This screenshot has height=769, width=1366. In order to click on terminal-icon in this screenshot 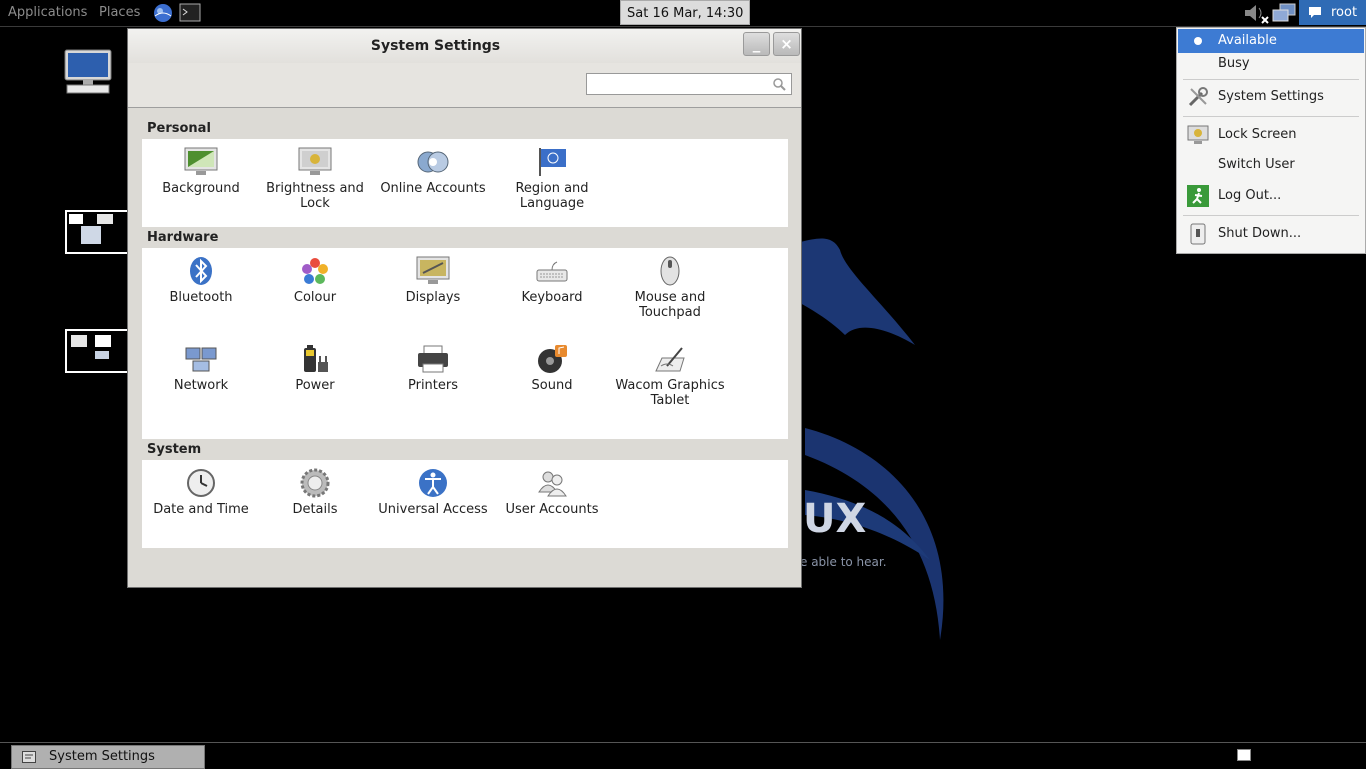, I will do `click(190, 12)`.